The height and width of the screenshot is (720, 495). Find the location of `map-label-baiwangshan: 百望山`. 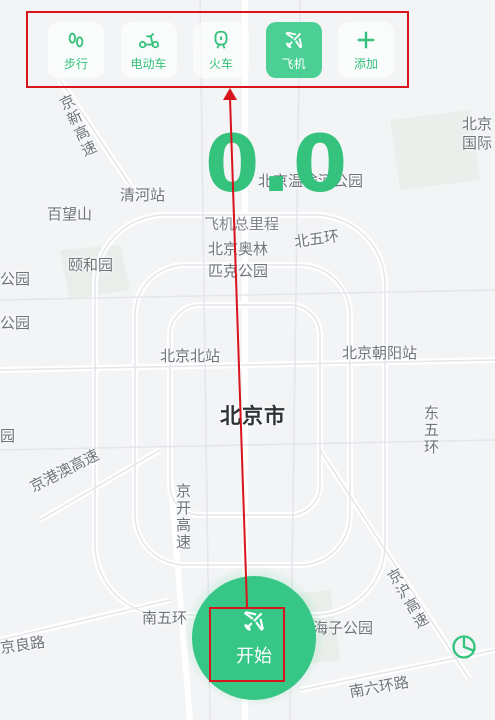

map-label-baiwangshan: 百望山 is located at coordinates (70, 214).